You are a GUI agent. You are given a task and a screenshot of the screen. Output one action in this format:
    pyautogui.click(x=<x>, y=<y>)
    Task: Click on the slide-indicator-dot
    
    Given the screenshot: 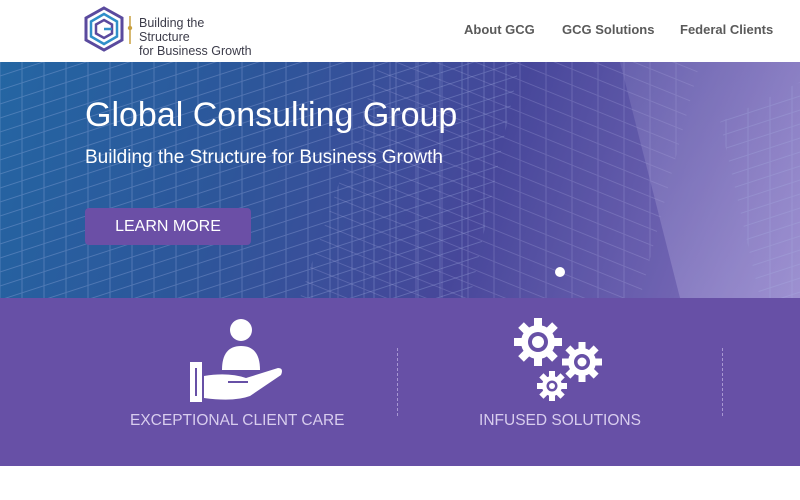 What is the action you would take?
    pyautogui.click(x=560, y=272)
    